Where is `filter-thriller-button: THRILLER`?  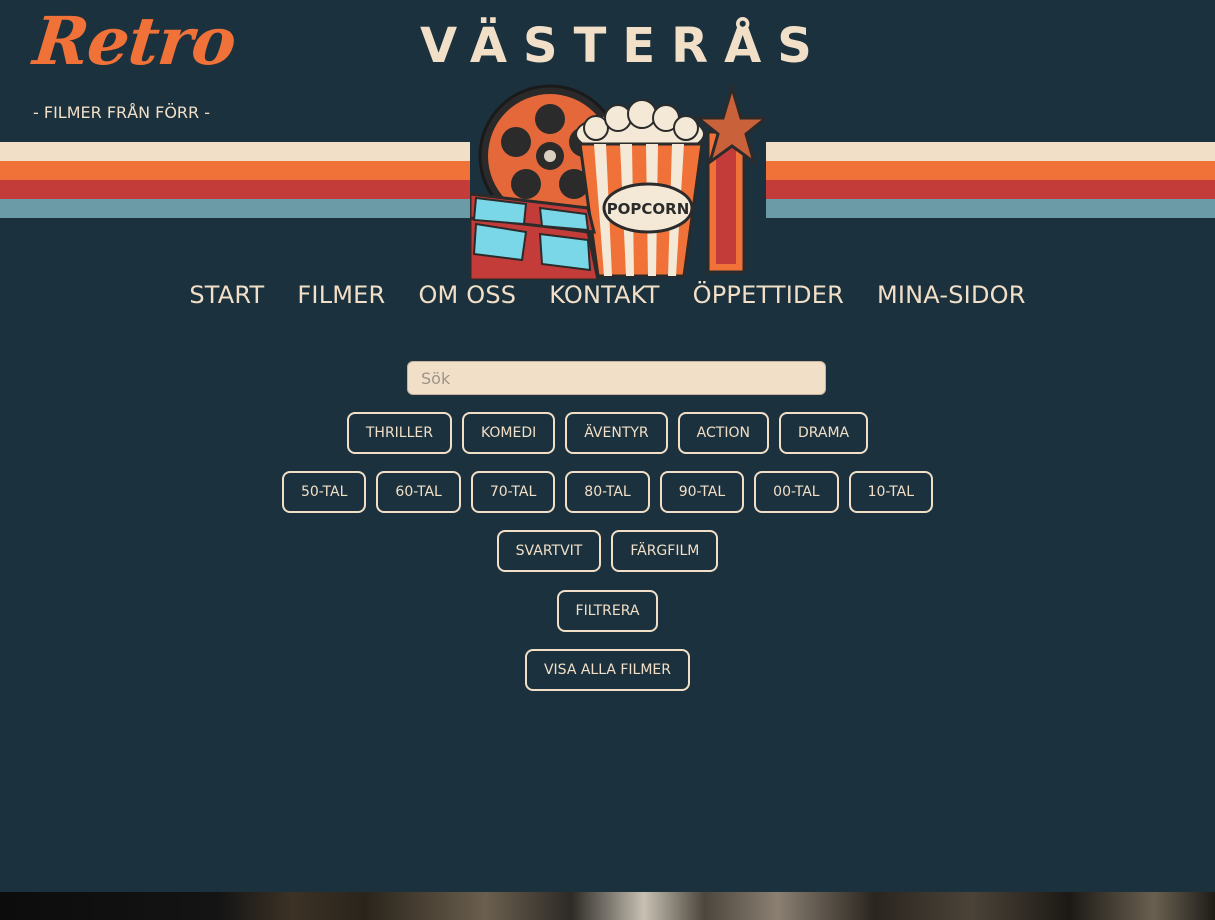 filter-thriller-button: THRILLER is located at coordinates (399, 433).